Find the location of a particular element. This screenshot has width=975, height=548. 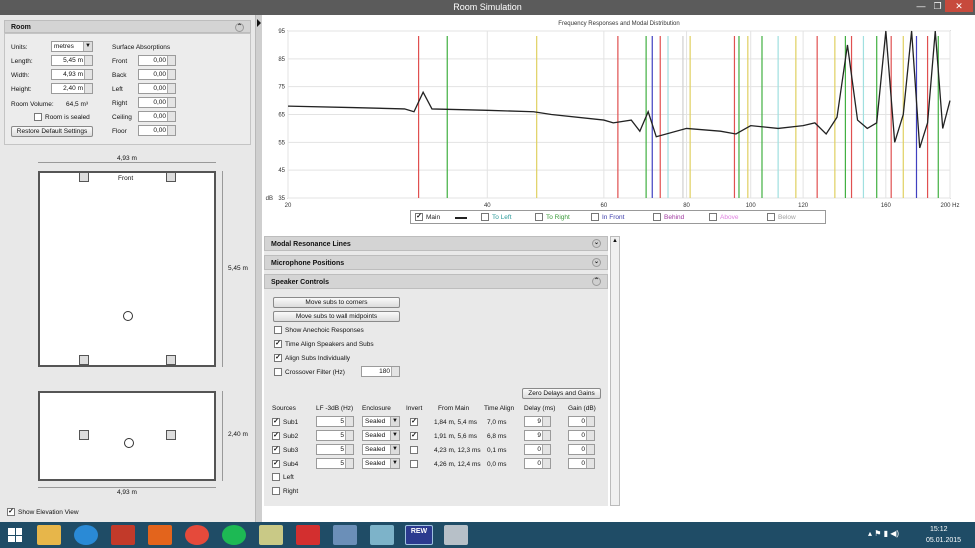

right-source-checkbox is located at coordinates (276, 491).